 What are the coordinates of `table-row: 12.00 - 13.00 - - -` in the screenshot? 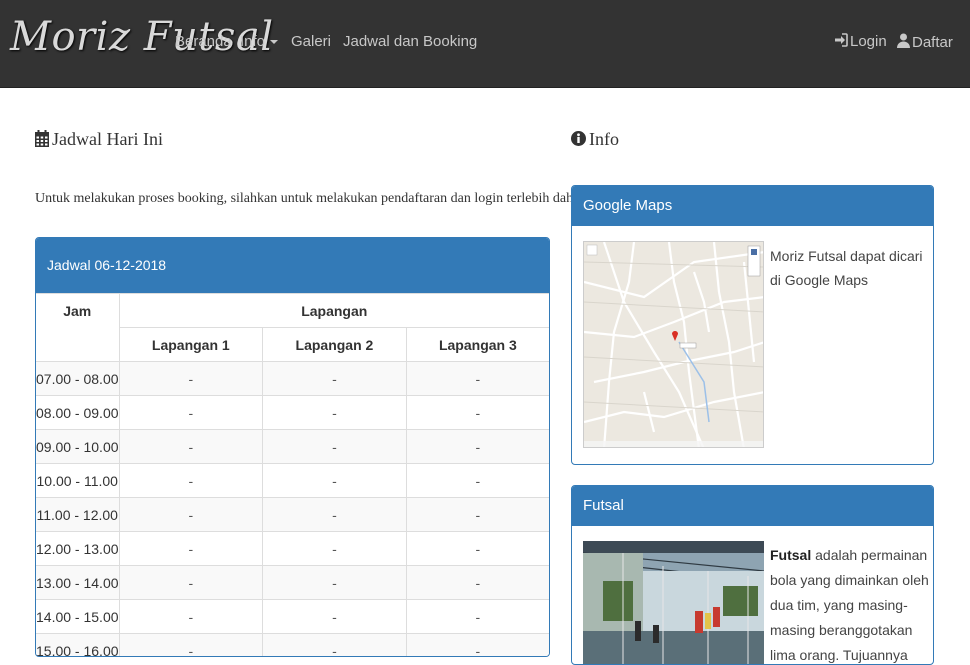 It's located at (292, 548).